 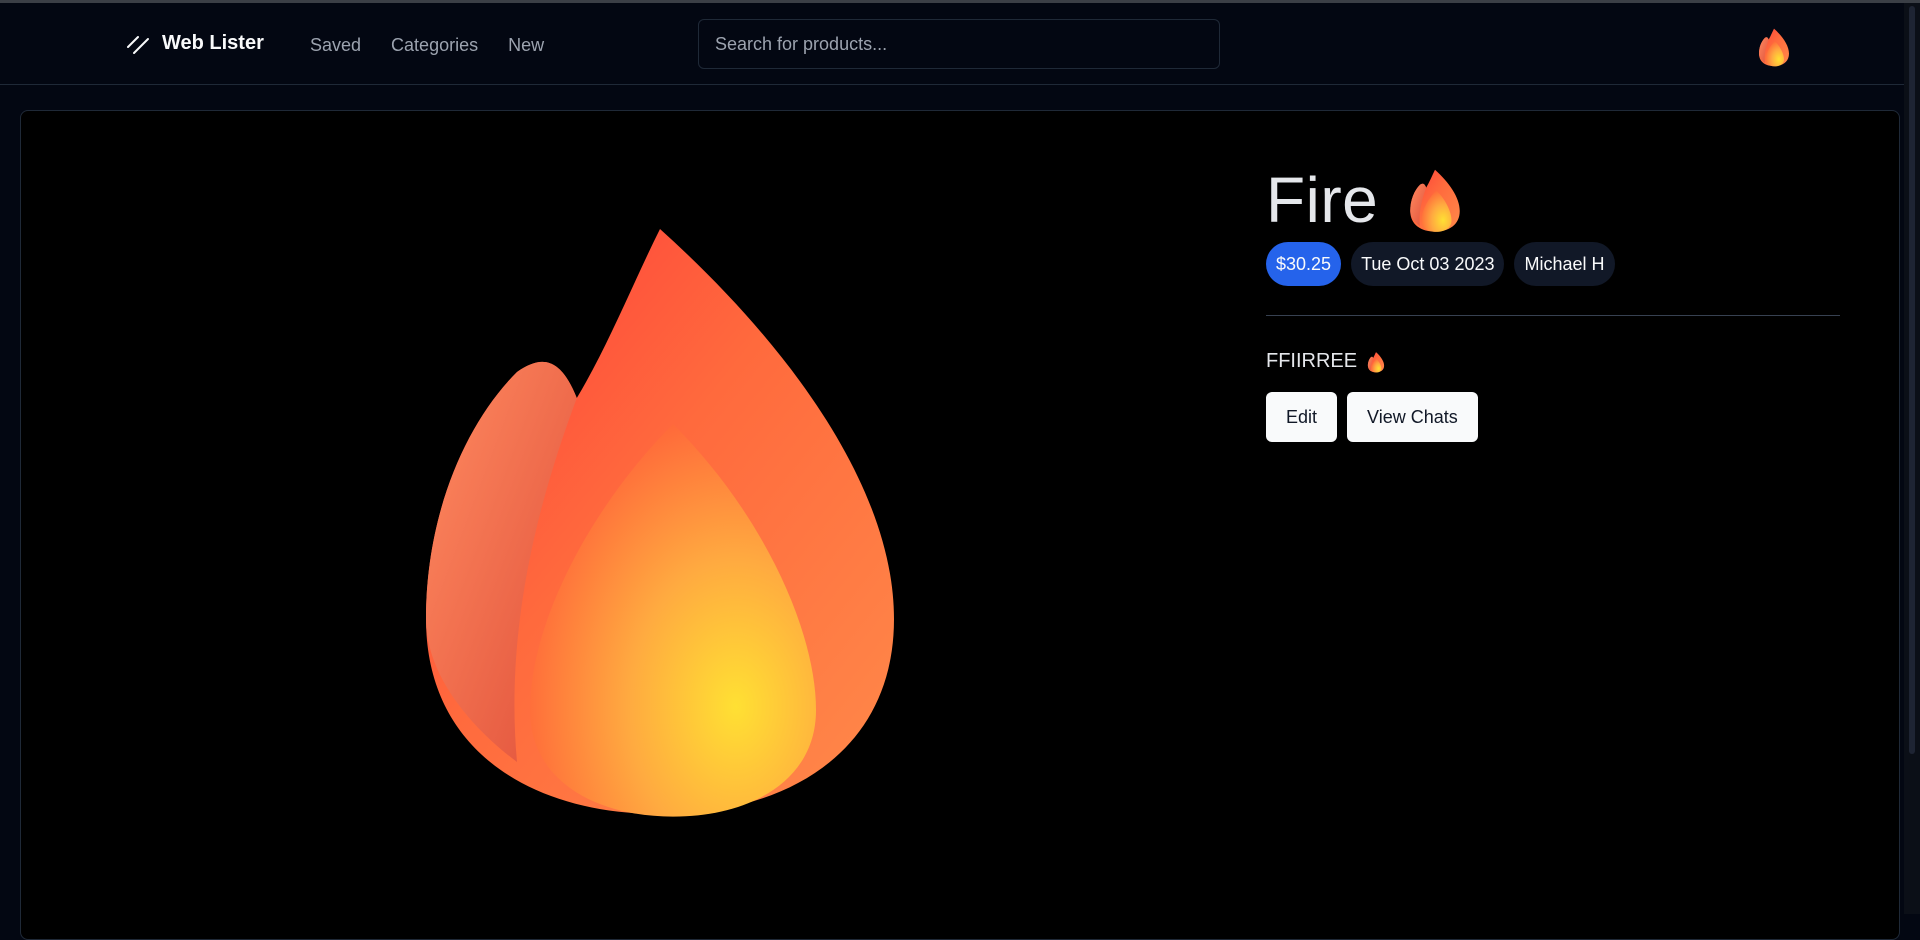 What do you see at coordinates (1912, 380) in the screenshot?
I see `scrollbar-thumb` at bounding box center [1912, 380].